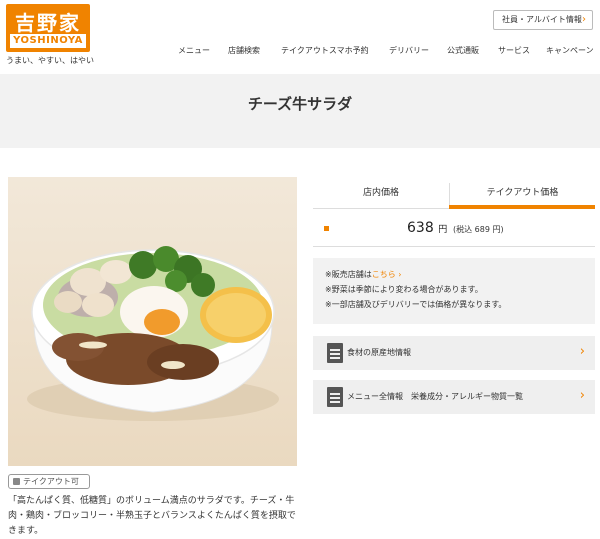  Describe the element at coordinates (325, 50) in the screenshot. I see `nav-item-takeout-order: テイクアウトスマホ予約` at that location.